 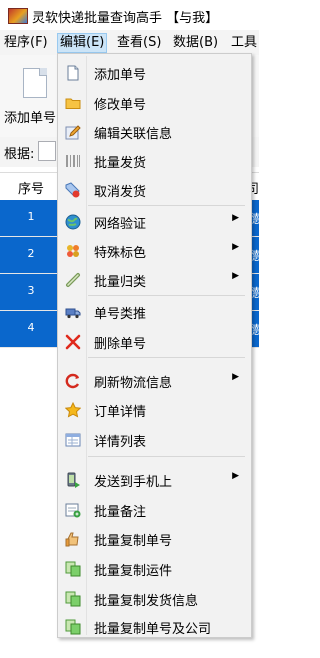 What do you see at coordinates (73, 280) in the screenshot?
I see `link-icon` at bounding box center [73, 280].